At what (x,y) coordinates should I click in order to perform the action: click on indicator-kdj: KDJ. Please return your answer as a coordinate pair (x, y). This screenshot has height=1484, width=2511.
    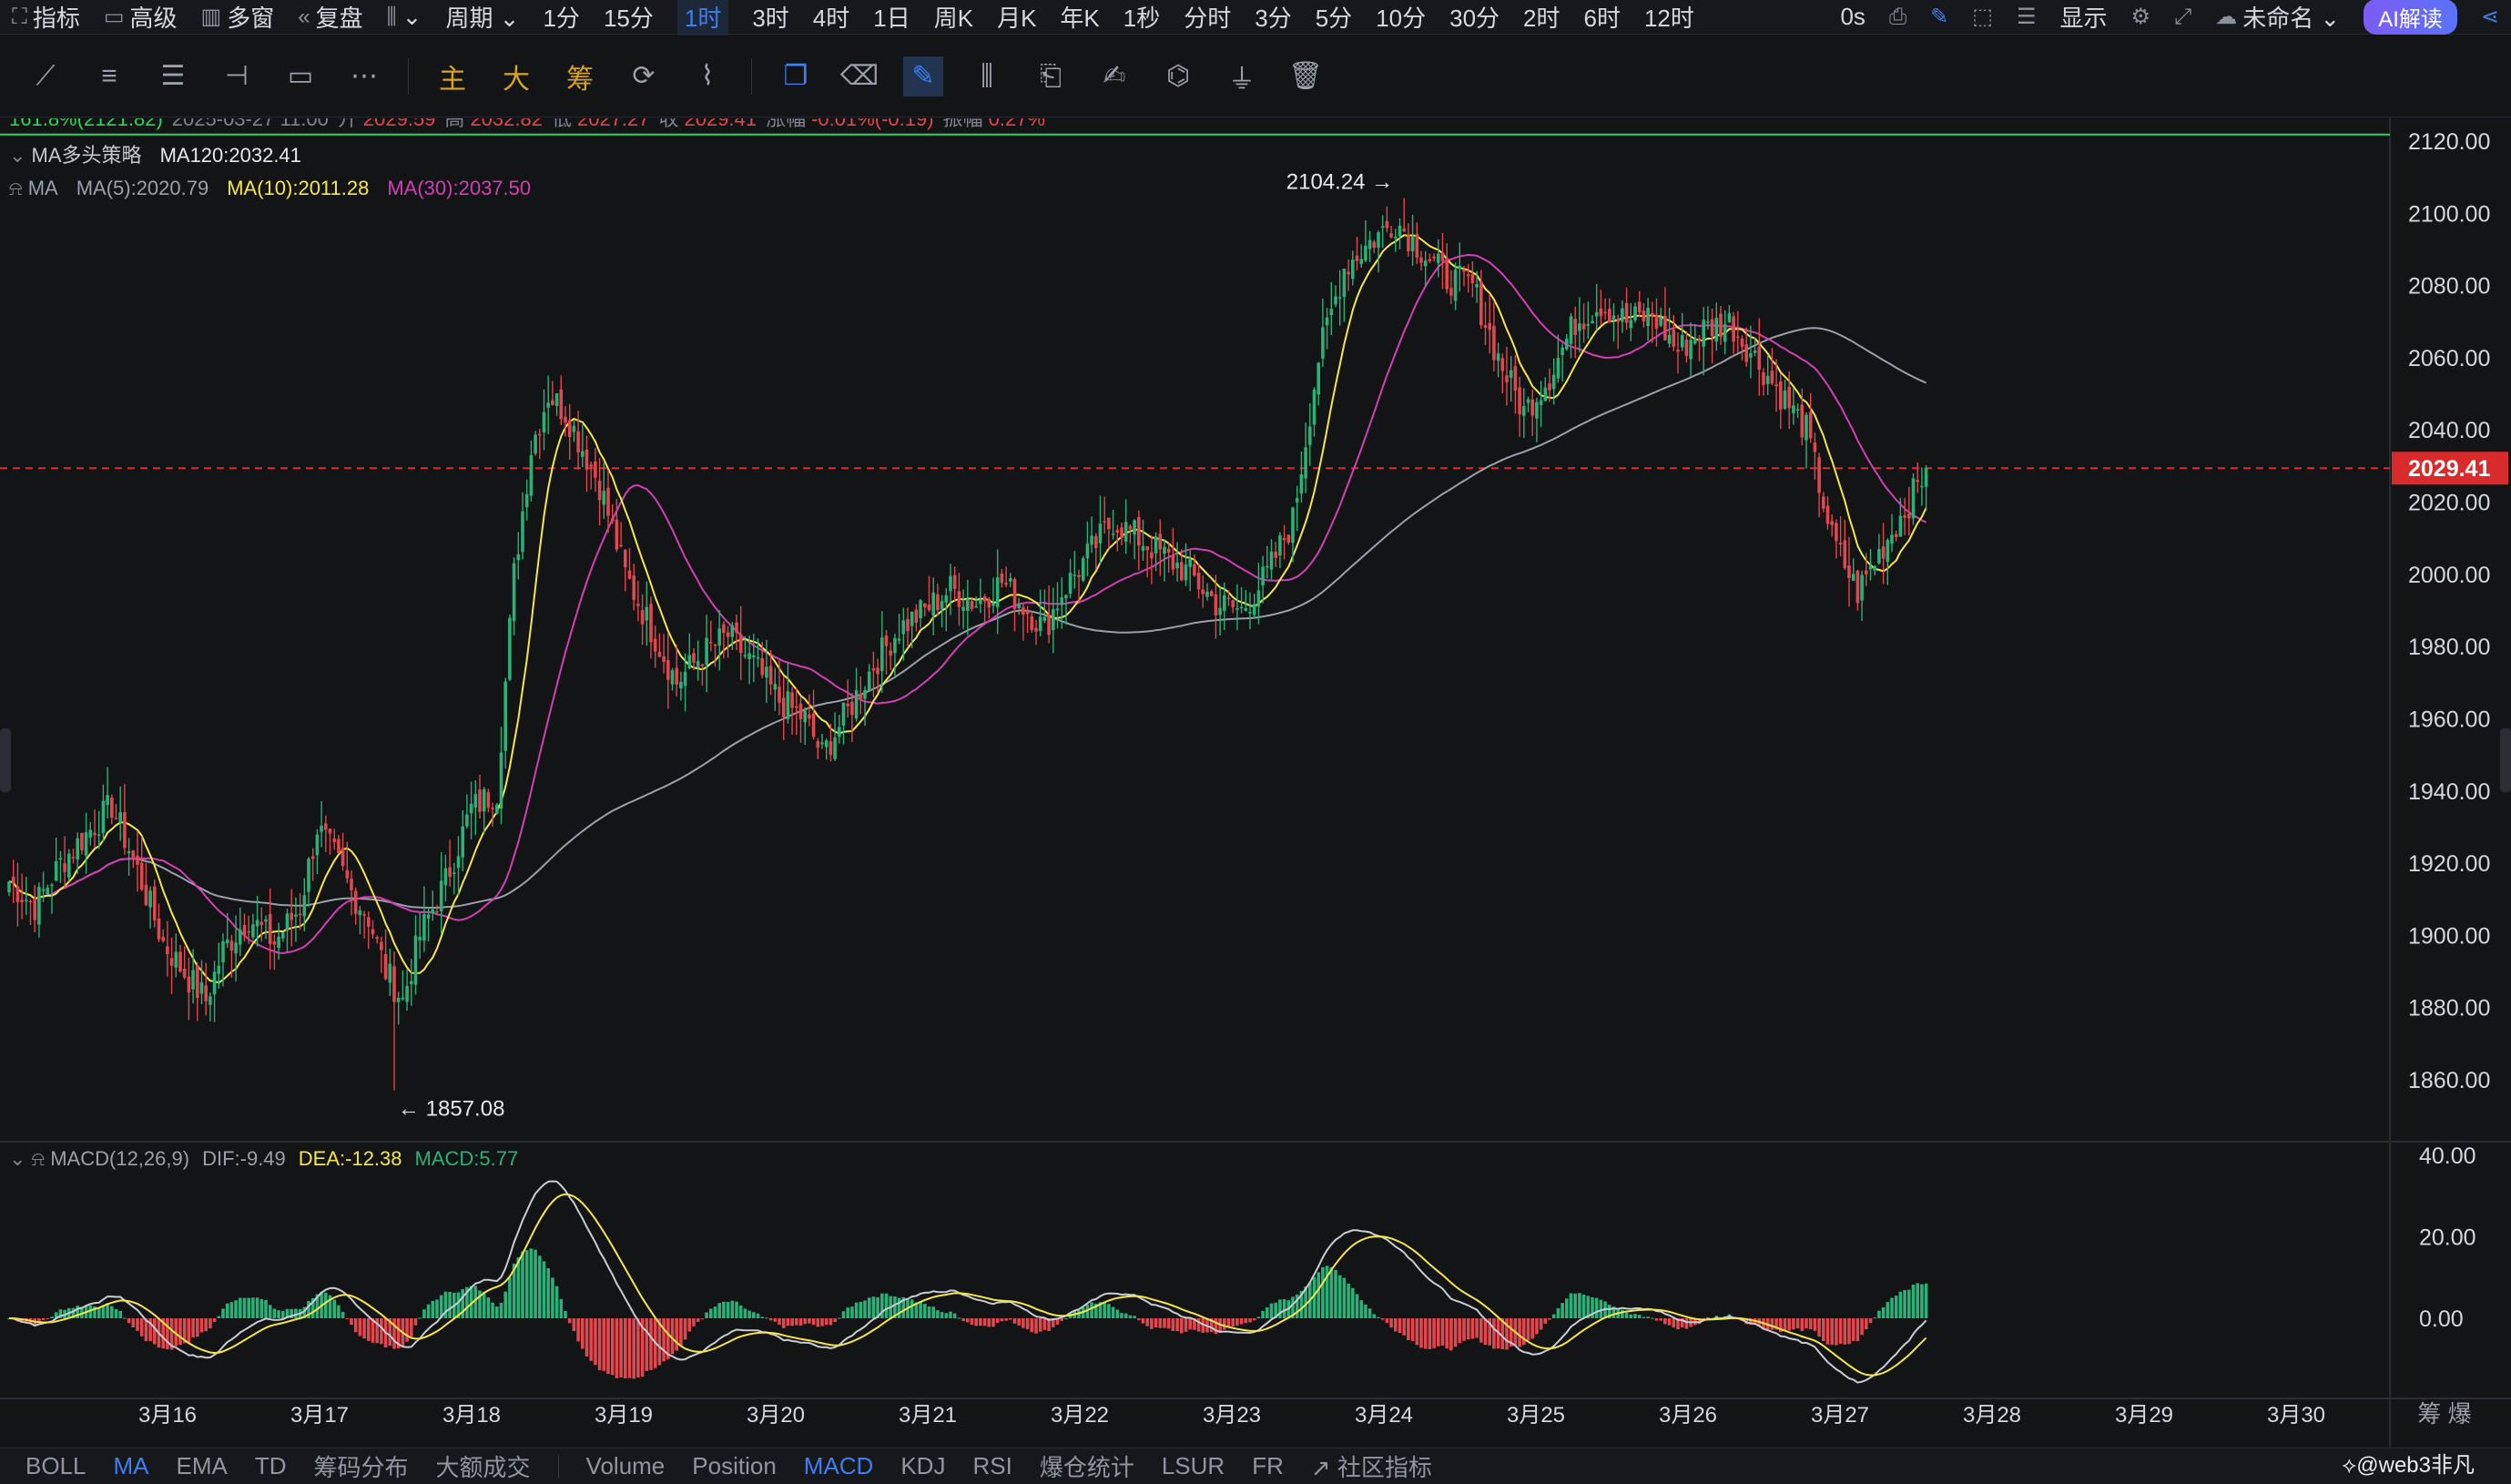
    Looking at the image, I should click on (922, 1466).